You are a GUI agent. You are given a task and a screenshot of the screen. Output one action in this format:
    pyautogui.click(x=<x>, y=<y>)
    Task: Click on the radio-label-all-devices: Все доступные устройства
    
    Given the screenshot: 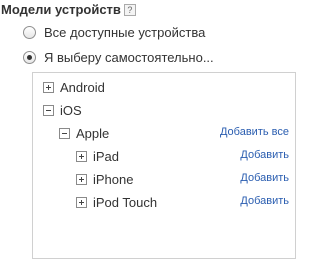 What is the action you would take?
    pyautogui.click(x=125, y=32)
    